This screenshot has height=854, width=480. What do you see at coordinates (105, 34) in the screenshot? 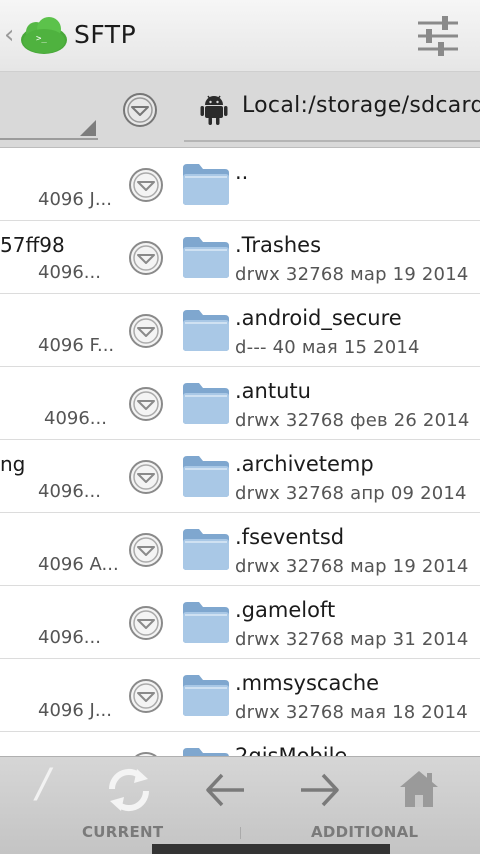
I see `app-title: SFTP` at bounding box center [105, 34].